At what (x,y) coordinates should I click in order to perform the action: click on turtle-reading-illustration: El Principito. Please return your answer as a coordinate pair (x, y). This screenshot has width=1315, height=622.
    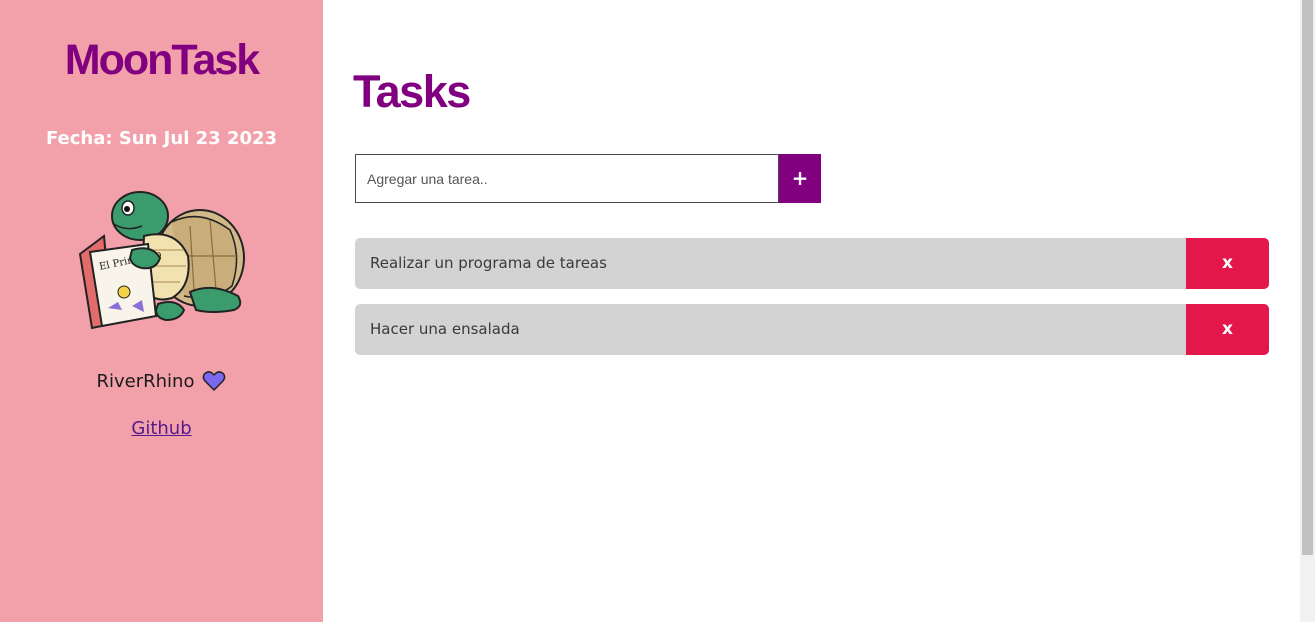
    Looking at the image, I should click on (161, 260).